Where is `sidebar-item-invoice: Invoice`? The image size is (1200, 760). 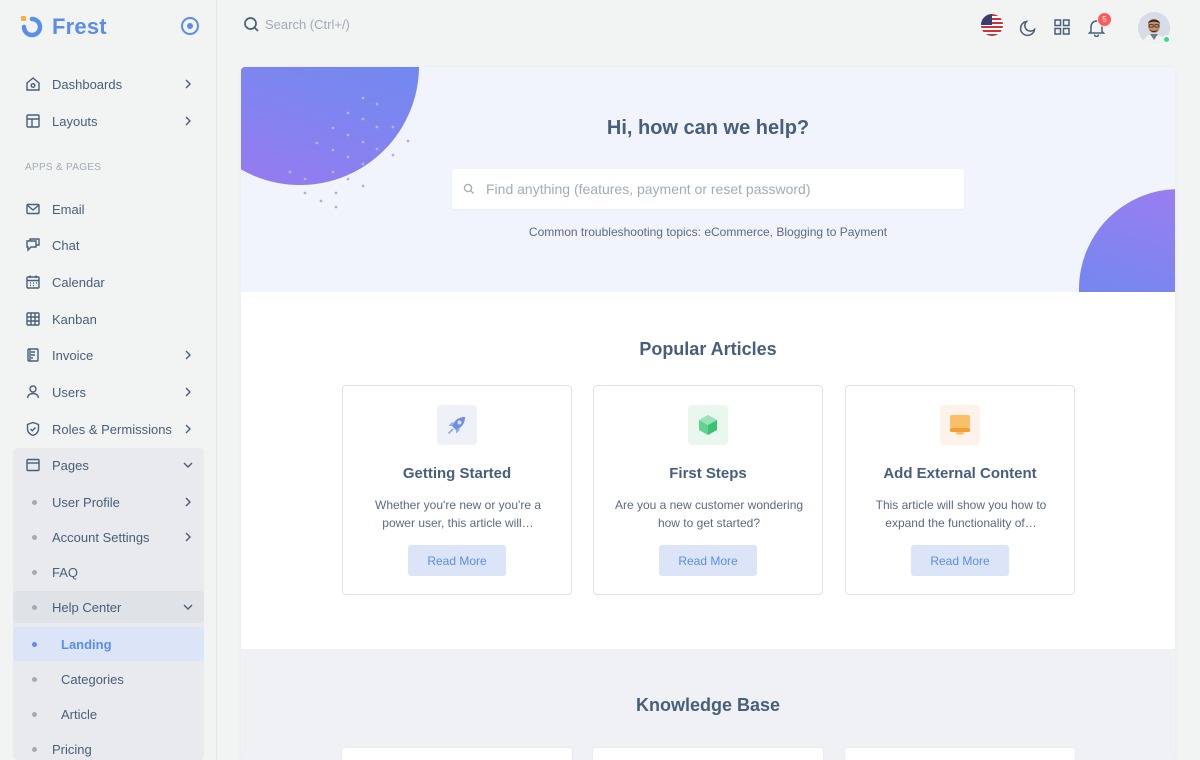
sidebar-item-invoice: Invoice is located at coordinates (108, 355).